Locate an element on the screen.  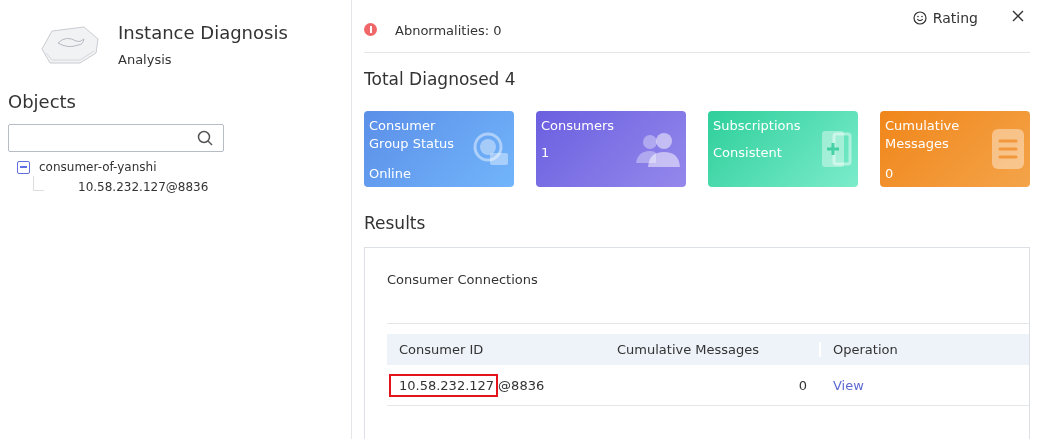
total-diagnosed-heading: Total Diagnosed 4 is located at coordinates (440, 79).